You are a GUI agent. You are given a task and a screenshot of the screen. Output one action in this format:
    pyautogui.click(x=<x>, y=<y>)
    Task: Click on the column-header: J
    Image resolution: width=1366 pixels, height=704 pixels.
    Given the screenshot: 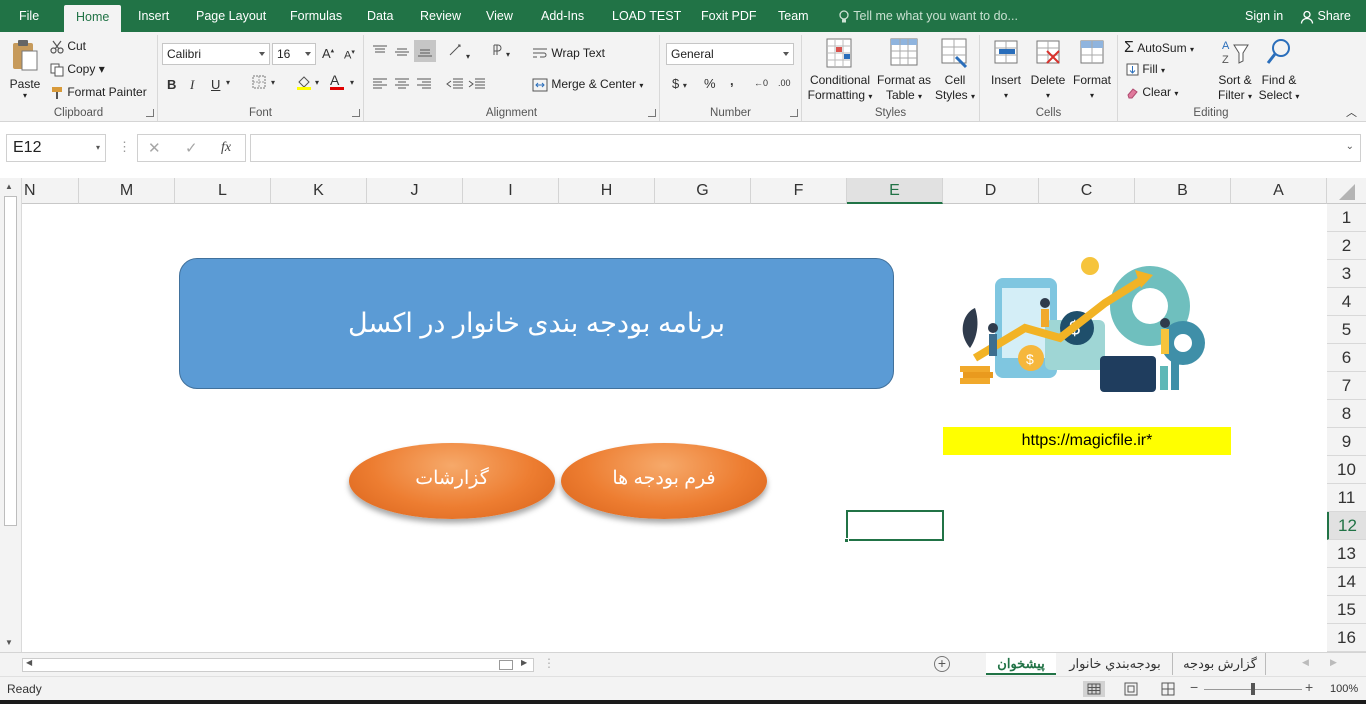 What is the action you would take?
    pyautogui.click(x=415, y=191)
    